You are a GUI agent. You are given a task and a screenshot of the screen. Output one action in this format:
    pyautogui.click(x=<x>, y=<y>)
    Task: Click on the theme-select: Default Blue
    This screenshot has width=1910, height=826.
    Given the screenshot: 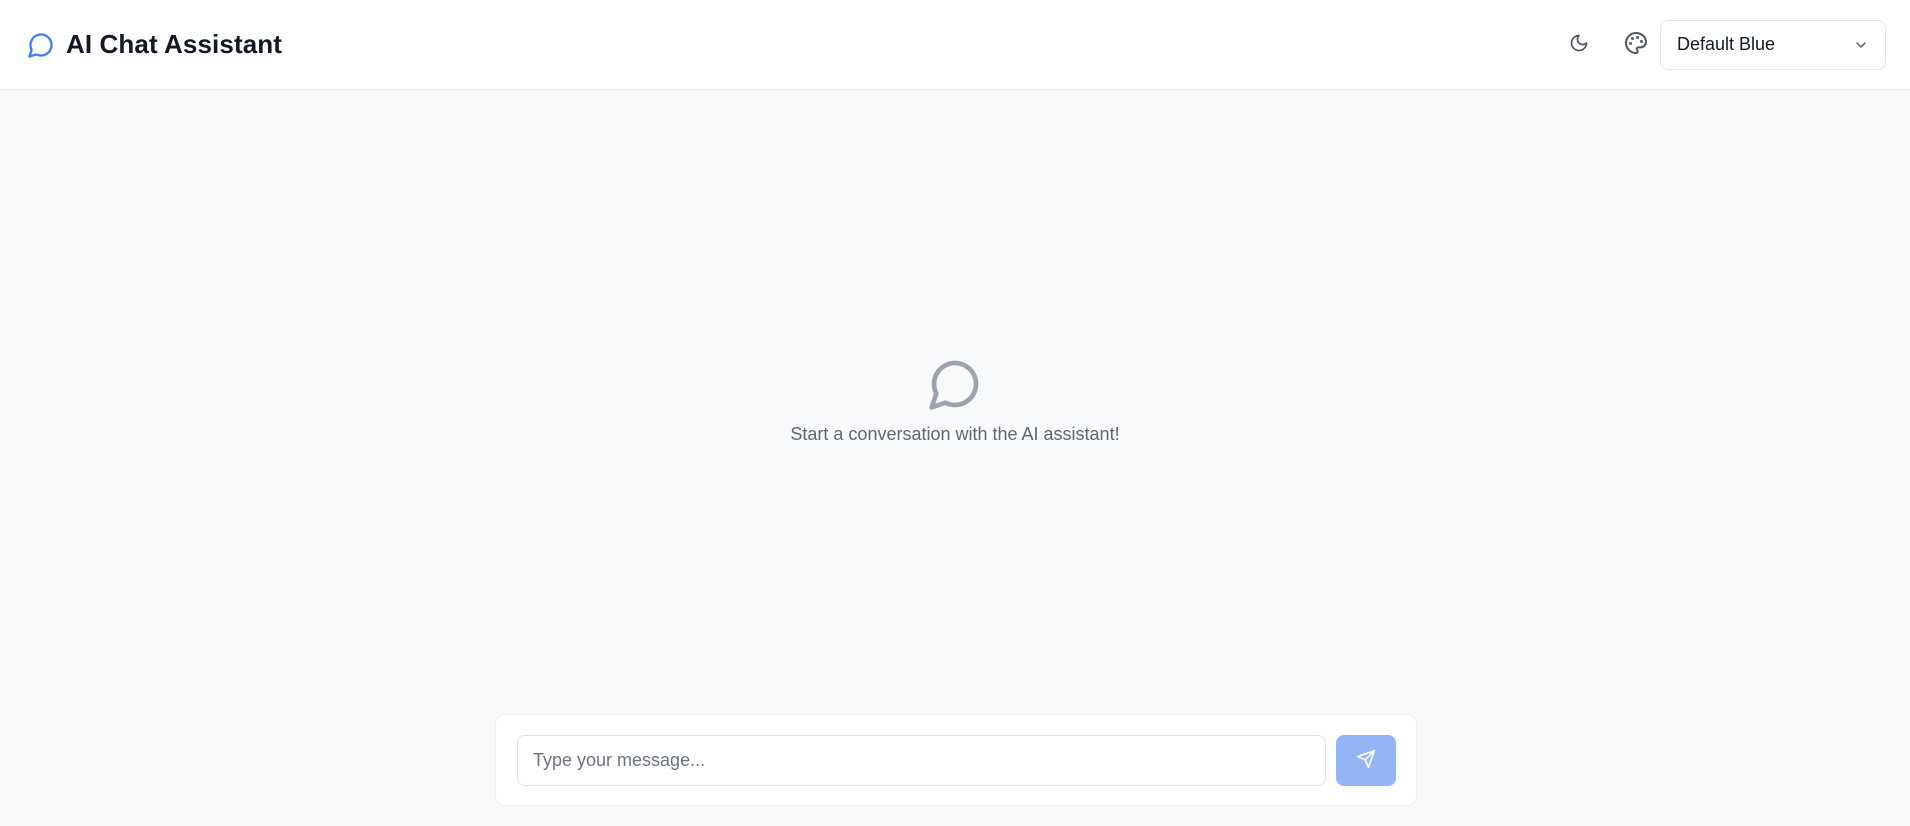 What is the action you would take?
    pyautogui.click(x=1773, y=44)
    